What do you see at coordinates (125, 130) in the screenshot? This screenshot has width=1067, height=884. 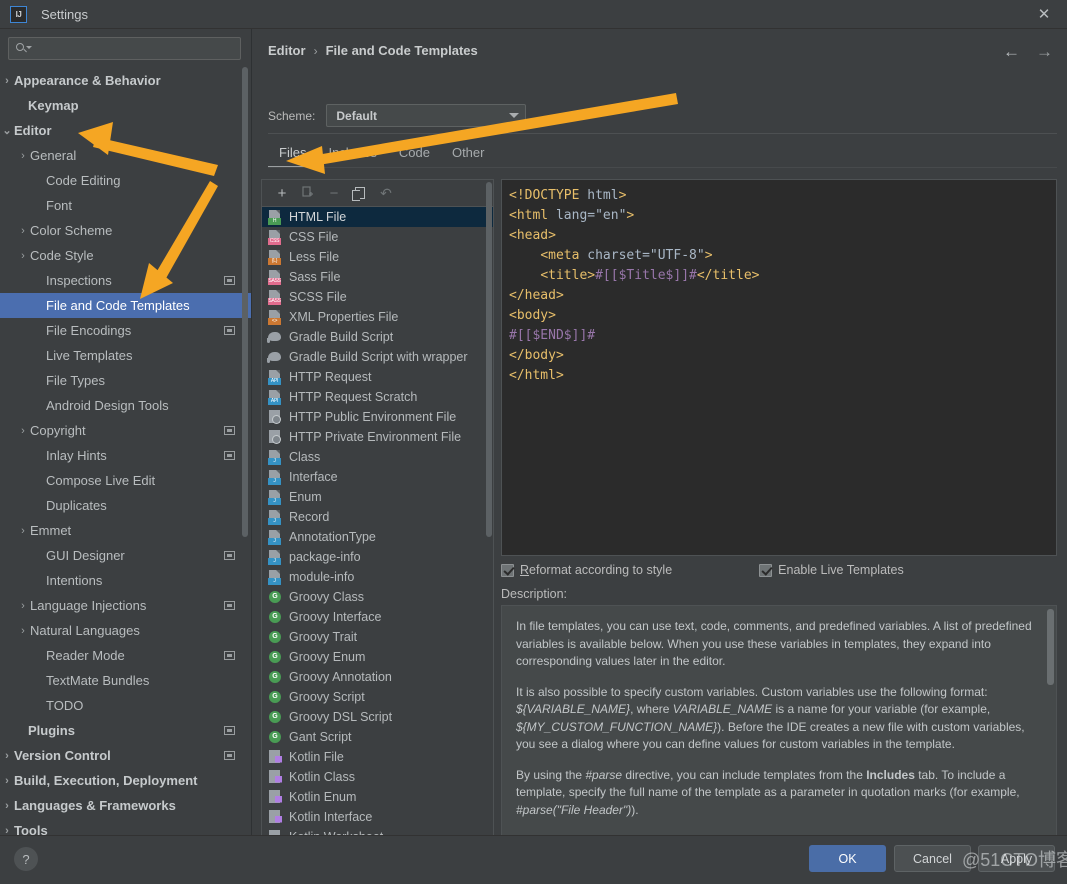 I see `sidebar-item-editor: ⌄ Editor` at bounding box center [125, 130].